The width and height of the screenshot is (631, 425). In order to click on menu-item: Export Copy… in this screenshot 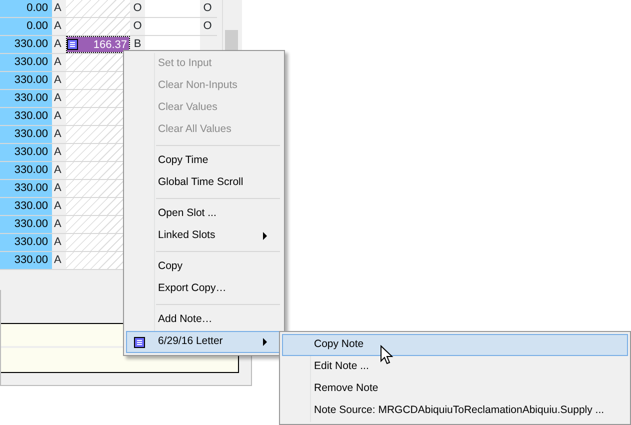, I will do `click(204, 289)`.